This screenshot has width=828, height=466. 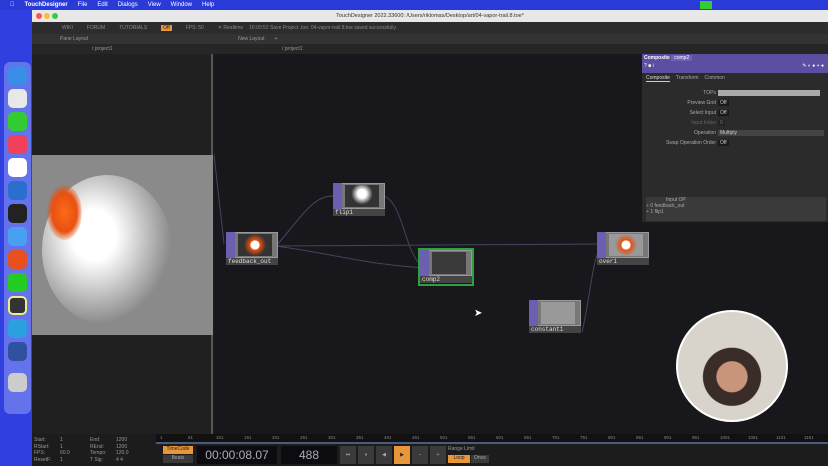 I want to click on wiki-link: WIKI, so click(x=67, y=28).